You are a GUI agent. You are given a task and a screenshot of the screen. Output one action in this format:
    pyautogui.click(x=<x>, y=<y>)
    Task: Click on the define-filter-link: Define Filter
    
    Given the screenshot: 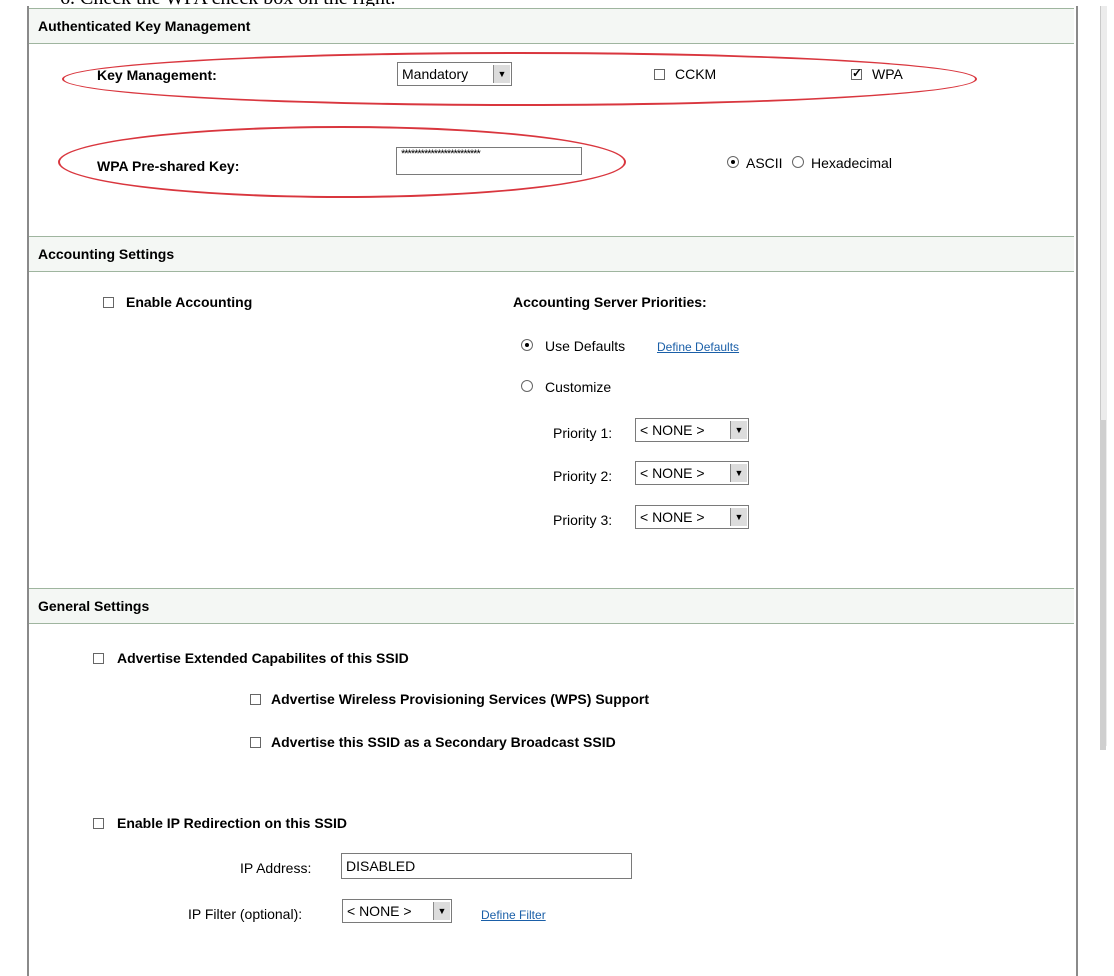 What is the action you would take?
    pyautogui.click(x=513, y=915)
    